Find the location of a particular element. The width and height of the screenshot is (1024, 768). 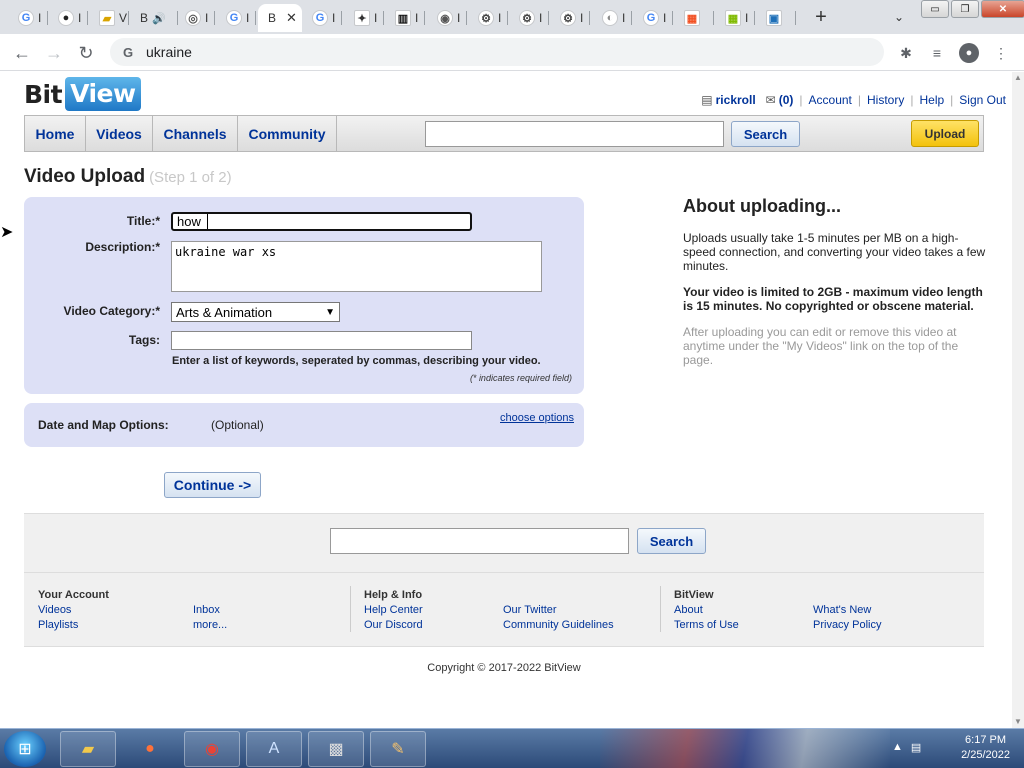

footer-search-button: Search is located at coordinates (671, 541).